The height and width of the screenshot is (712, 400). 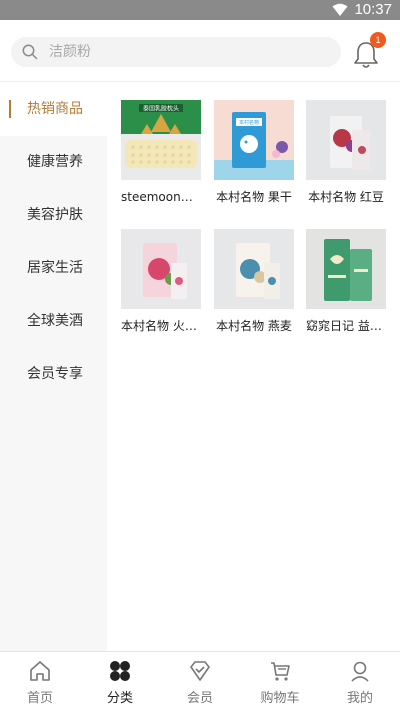 I want to click on sidebar-item-wine: 全球美酒, so click(x=53, y=321).